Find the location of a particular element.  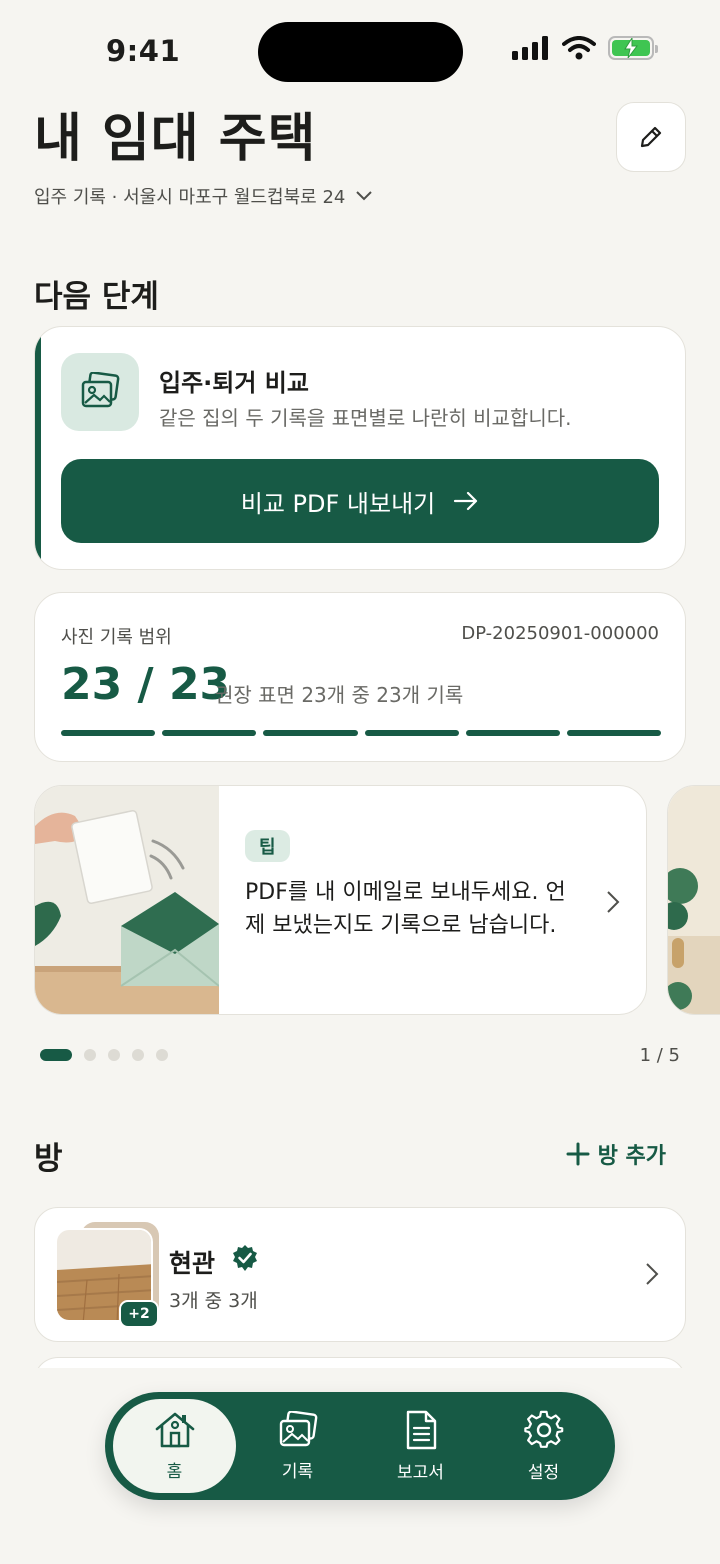

photo-range-label: 사진 기록 범위 is located at coordinates (116, 637).